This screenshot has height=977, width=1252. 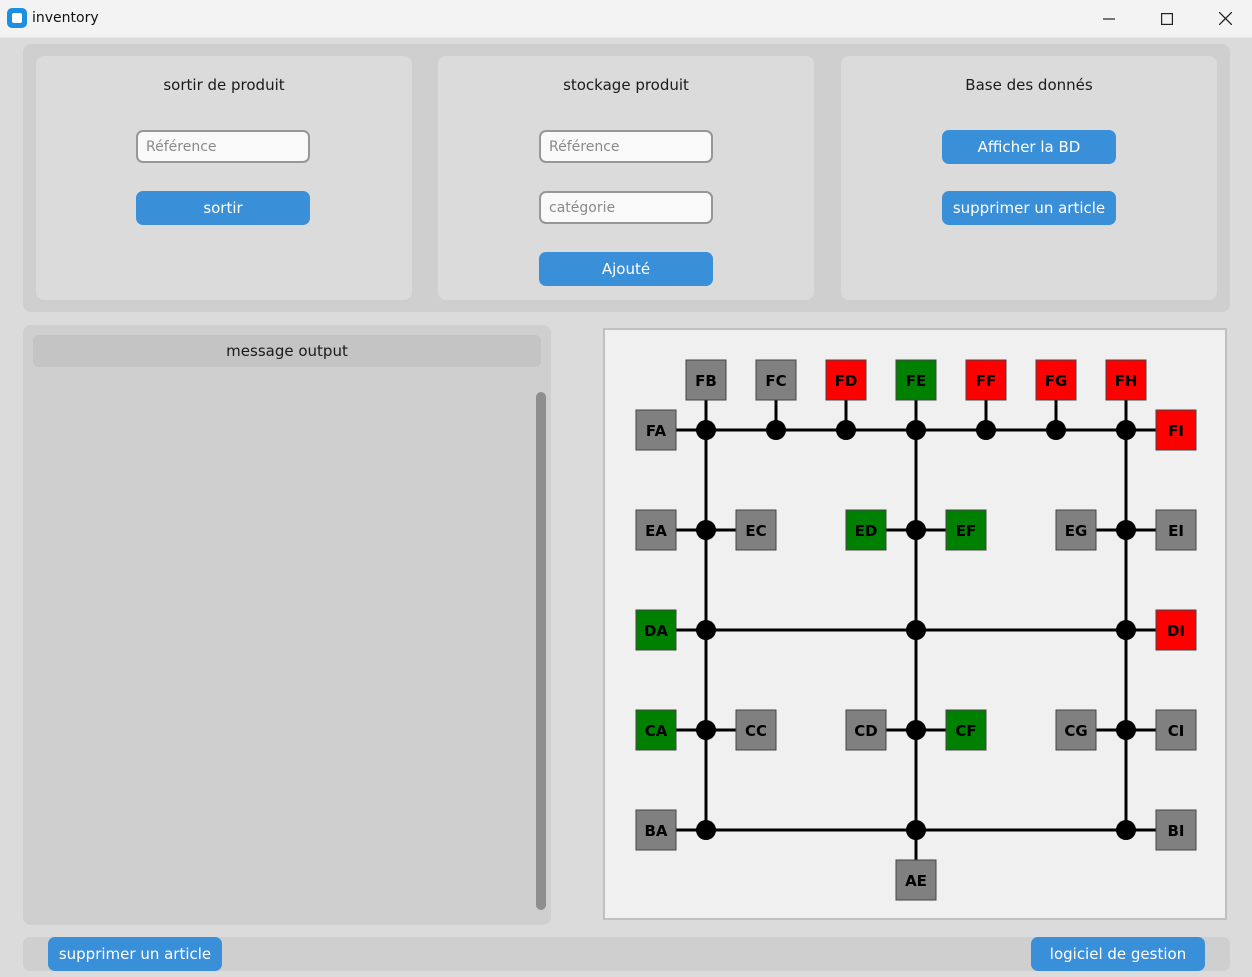 I want to click on location-label: DA, so click(x=656, y=631).